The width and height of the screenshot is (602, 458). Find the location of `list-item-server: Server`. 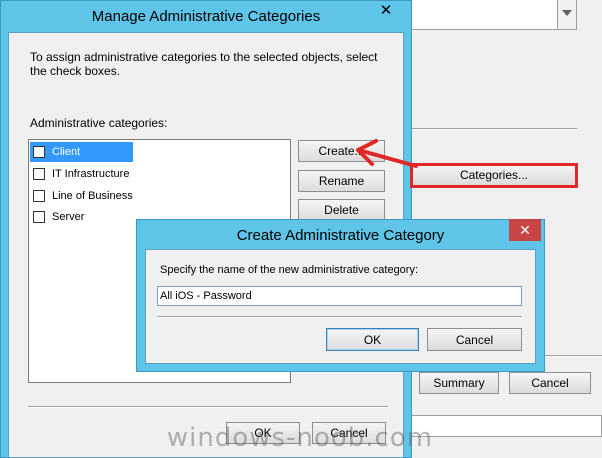

list-item-server: Server is located at coordinates (81, 217).